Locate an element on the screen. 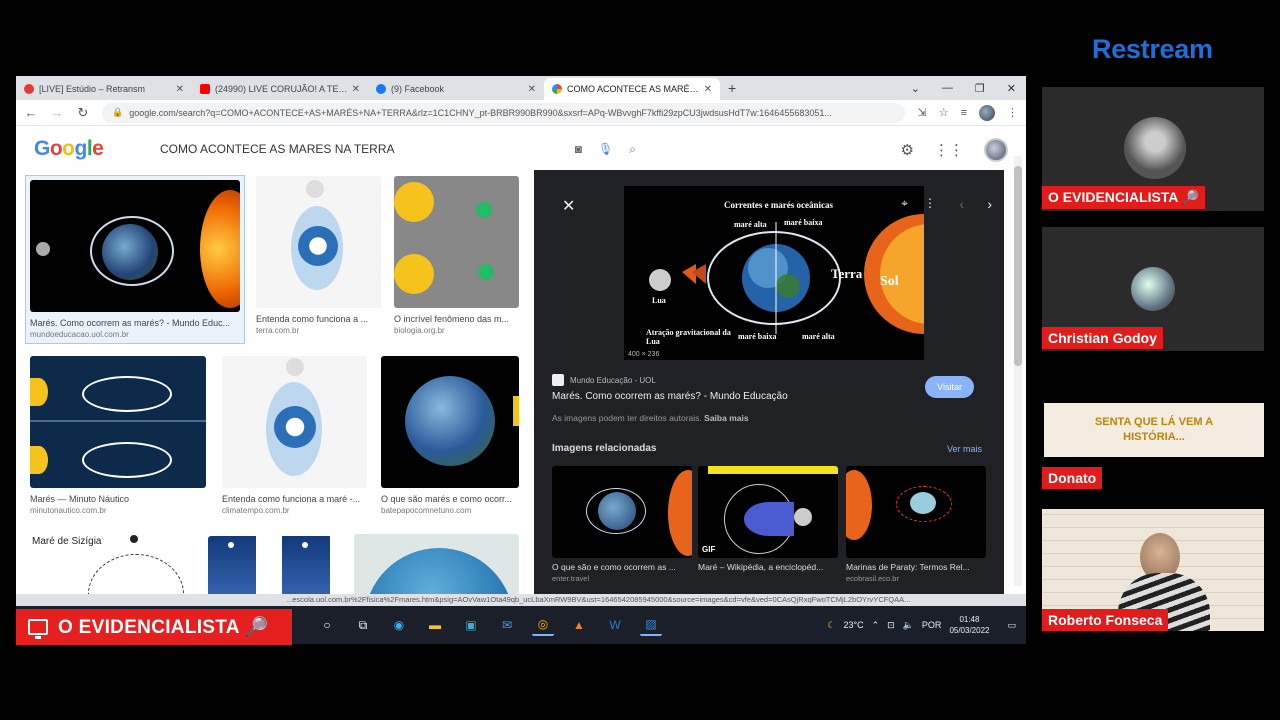 Image resolution: width=1280 pixels, height=720 pixels. microphone-icon: 🎙 is located at coordinates (605, 149).